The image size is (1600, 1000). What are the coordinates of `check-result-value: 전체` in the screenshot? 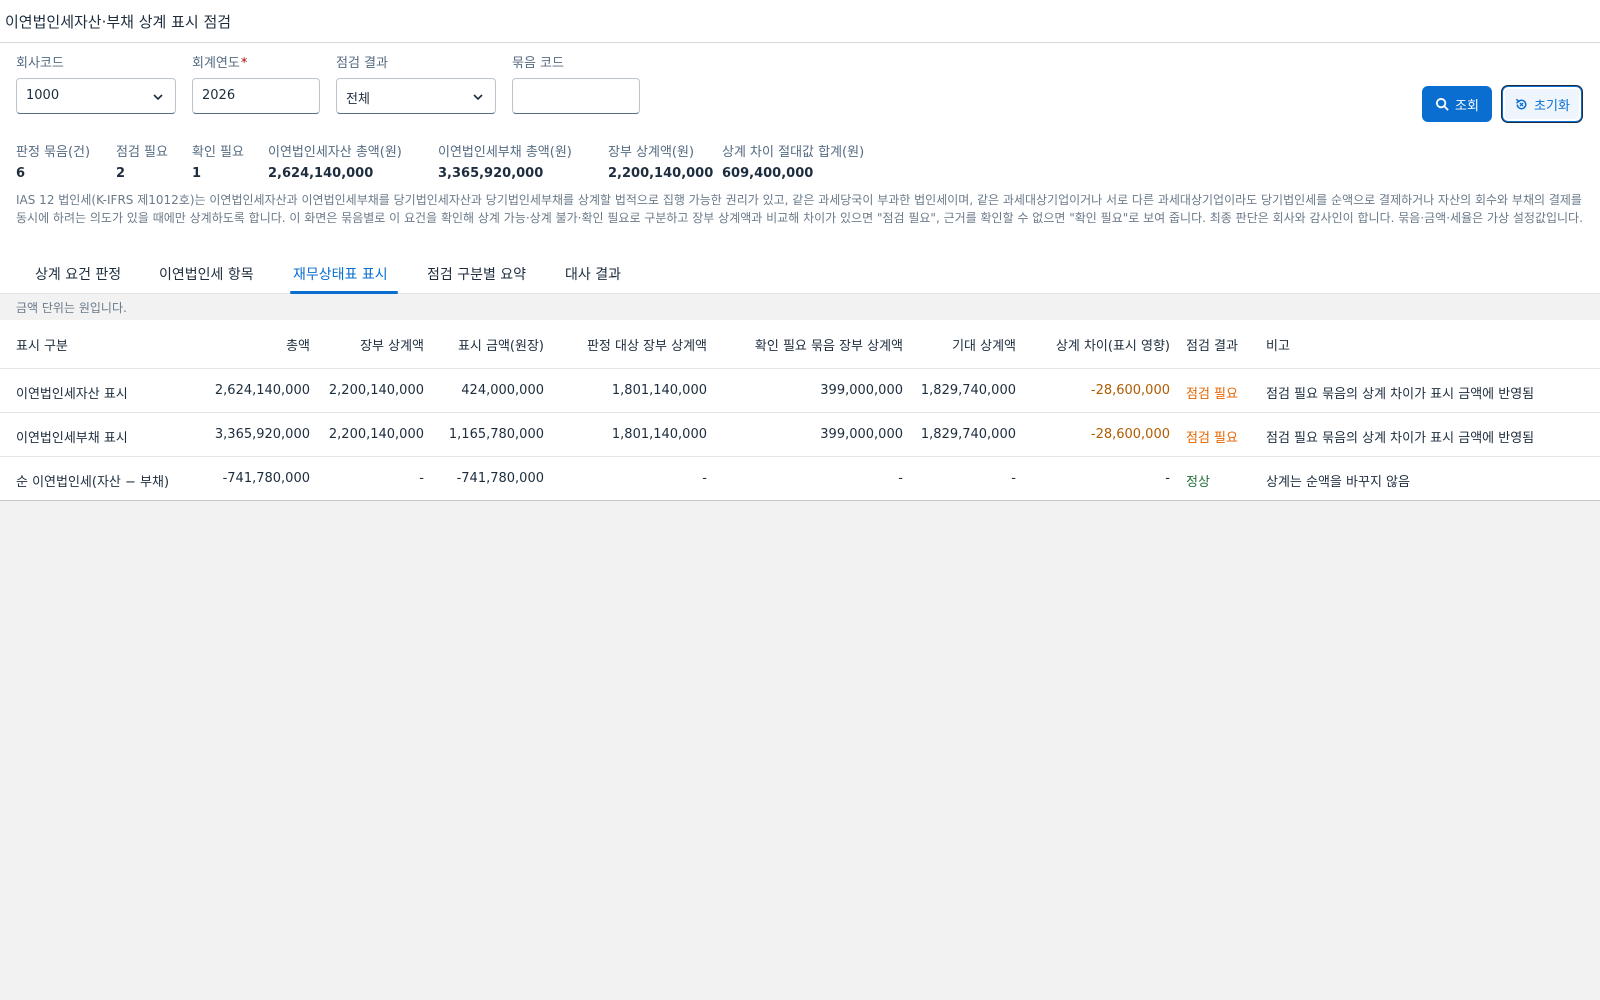 It's located at (358, 99).